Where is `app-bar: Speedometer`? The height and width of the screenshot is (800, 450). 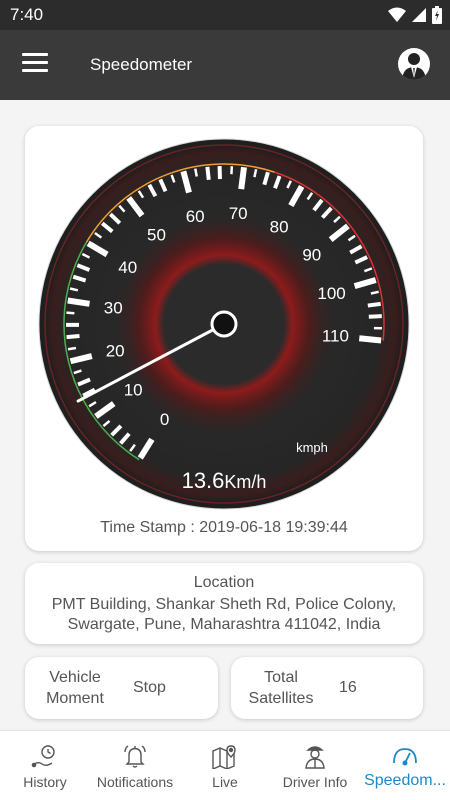
app-bar: Speedometer is located at coordinates (225, 65).